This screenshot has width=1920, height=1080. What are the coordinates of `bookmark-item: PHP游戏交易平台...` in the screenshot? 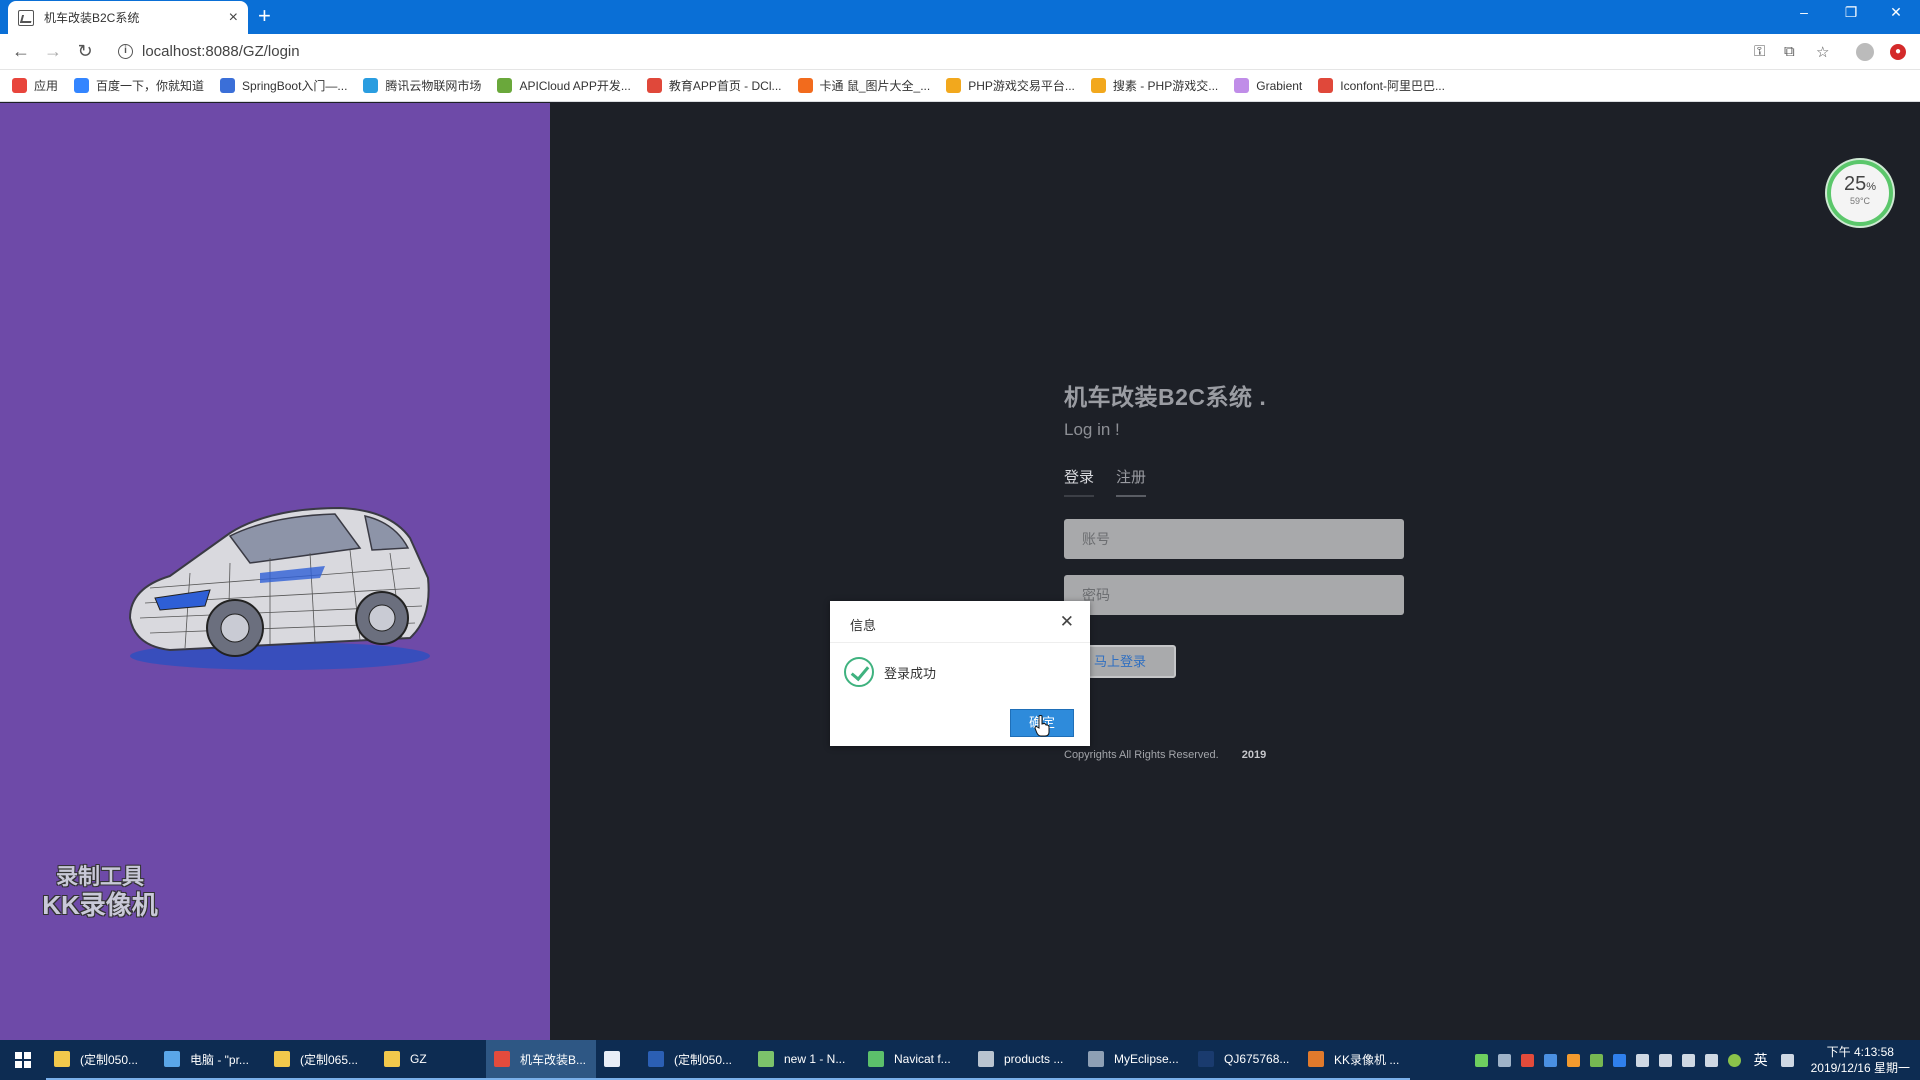 It's located at (1010, 85).